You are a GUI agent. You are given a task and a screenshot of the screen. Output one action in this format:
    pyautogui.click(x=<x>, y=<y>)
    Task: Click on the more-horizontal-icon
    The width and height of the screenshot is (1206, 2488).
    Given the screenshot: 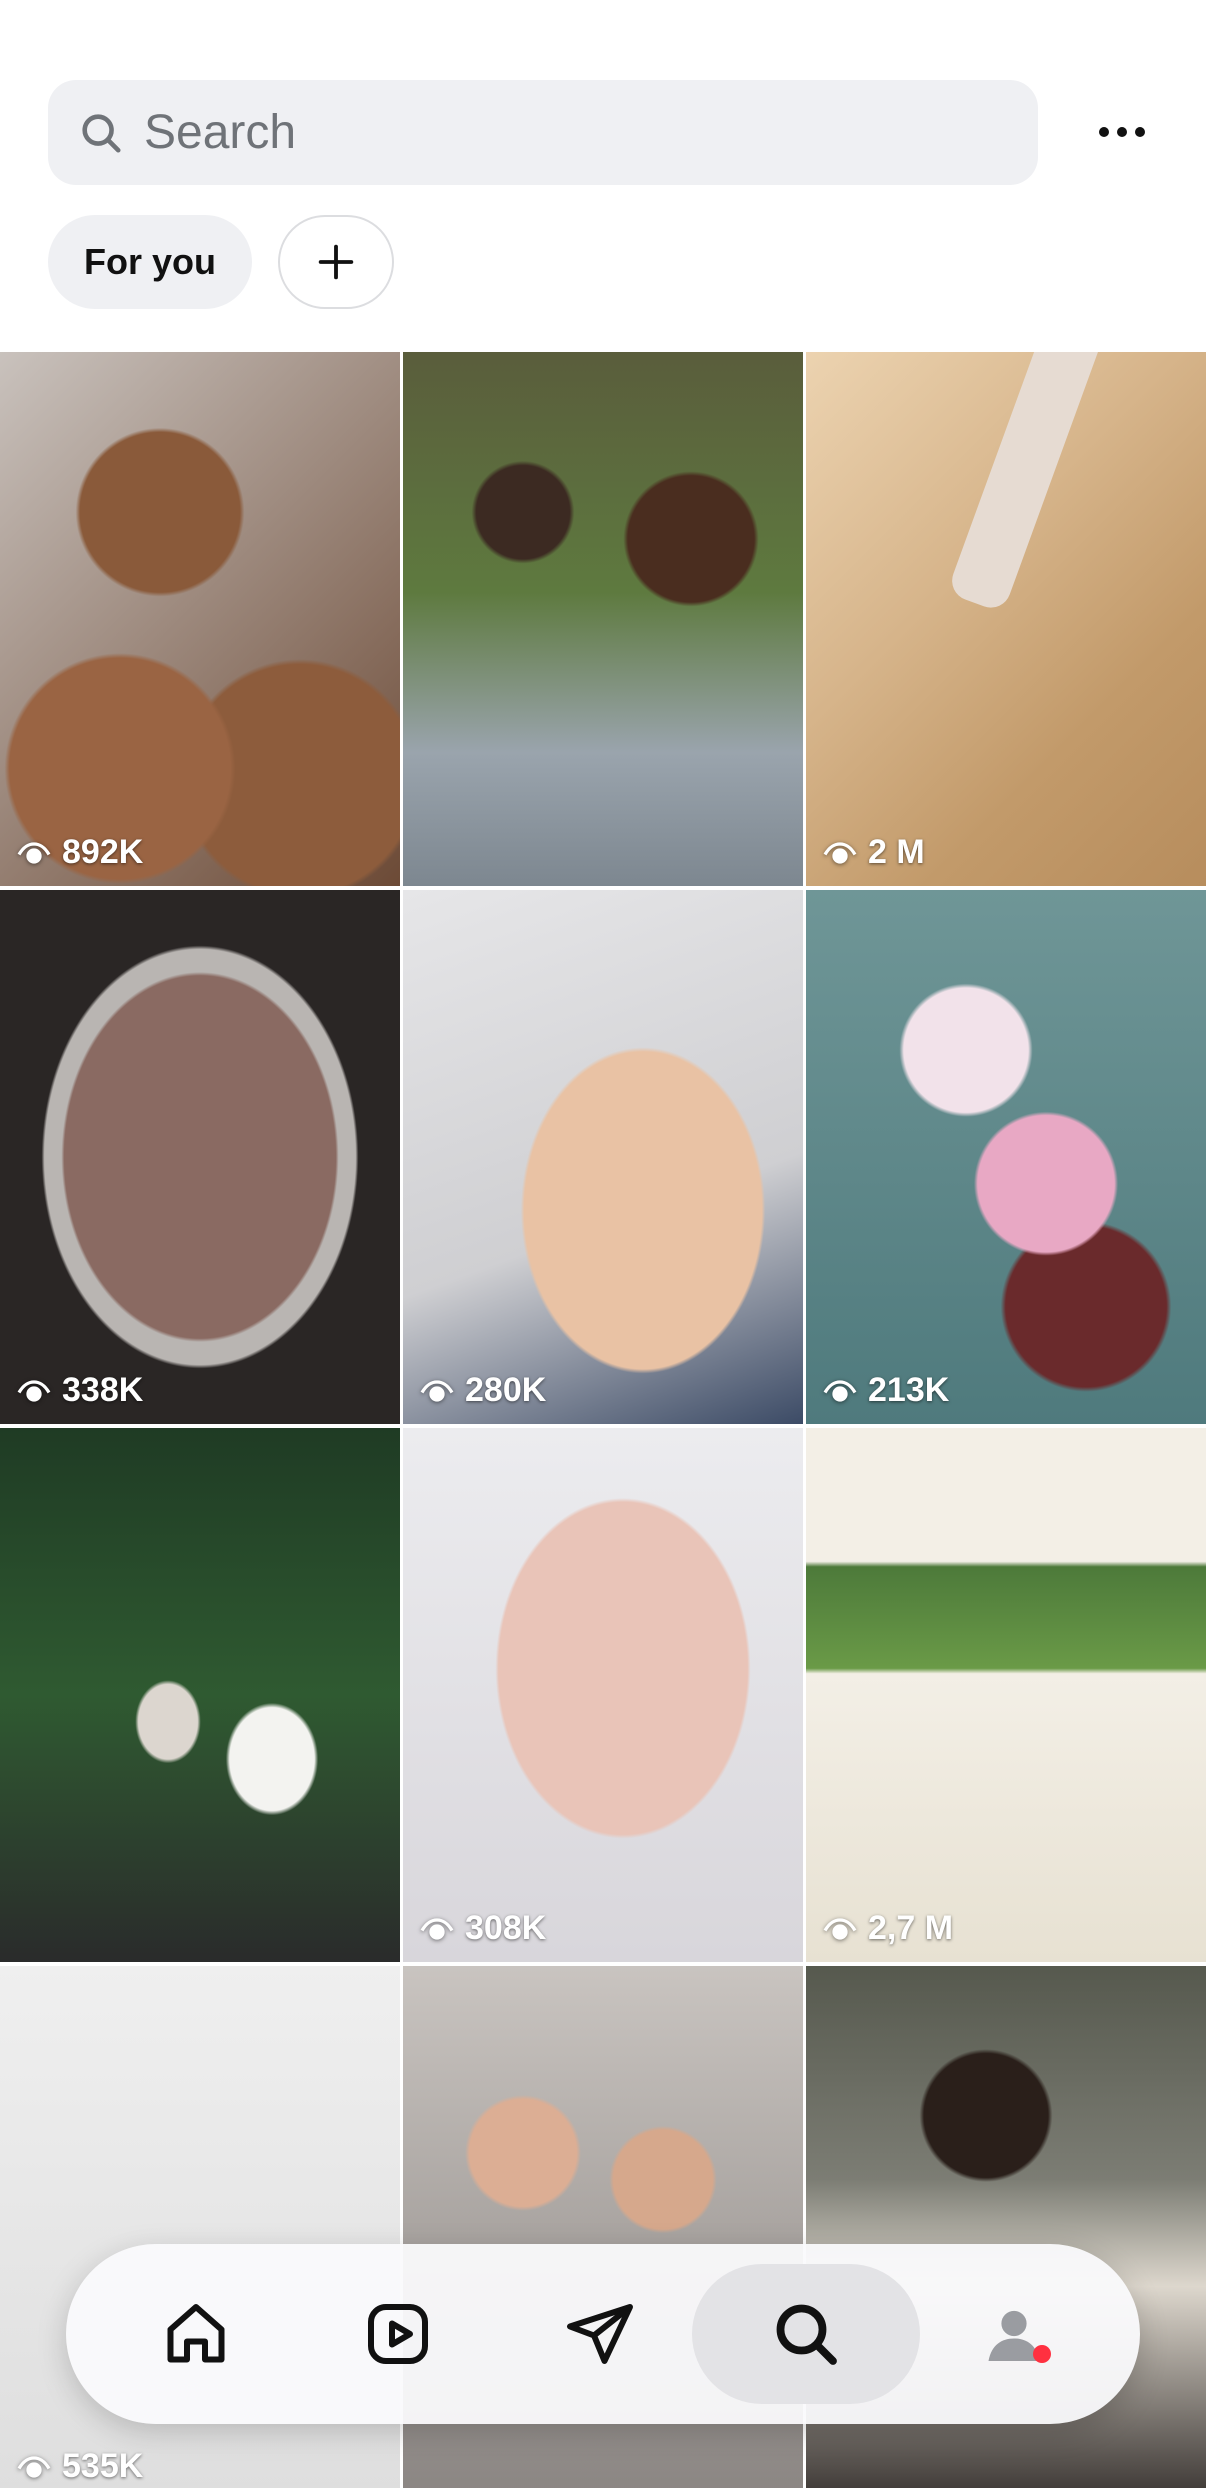 What is the action you would take?
    pyautogui.click(x=1104, y=132)
    